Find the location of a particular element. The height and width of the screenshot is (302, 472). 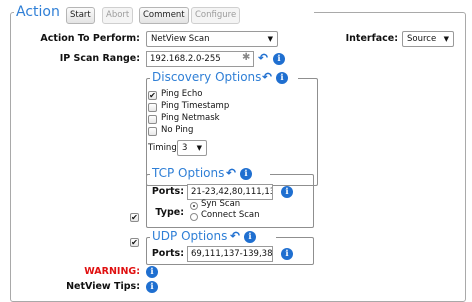

udp-ports-label: Ports: is located at coordinates (167, 253).